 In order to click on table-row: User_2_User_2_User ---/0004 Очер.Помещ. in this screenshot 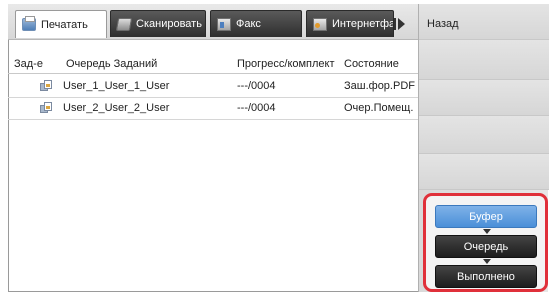, I will do `click(213, 108)`.